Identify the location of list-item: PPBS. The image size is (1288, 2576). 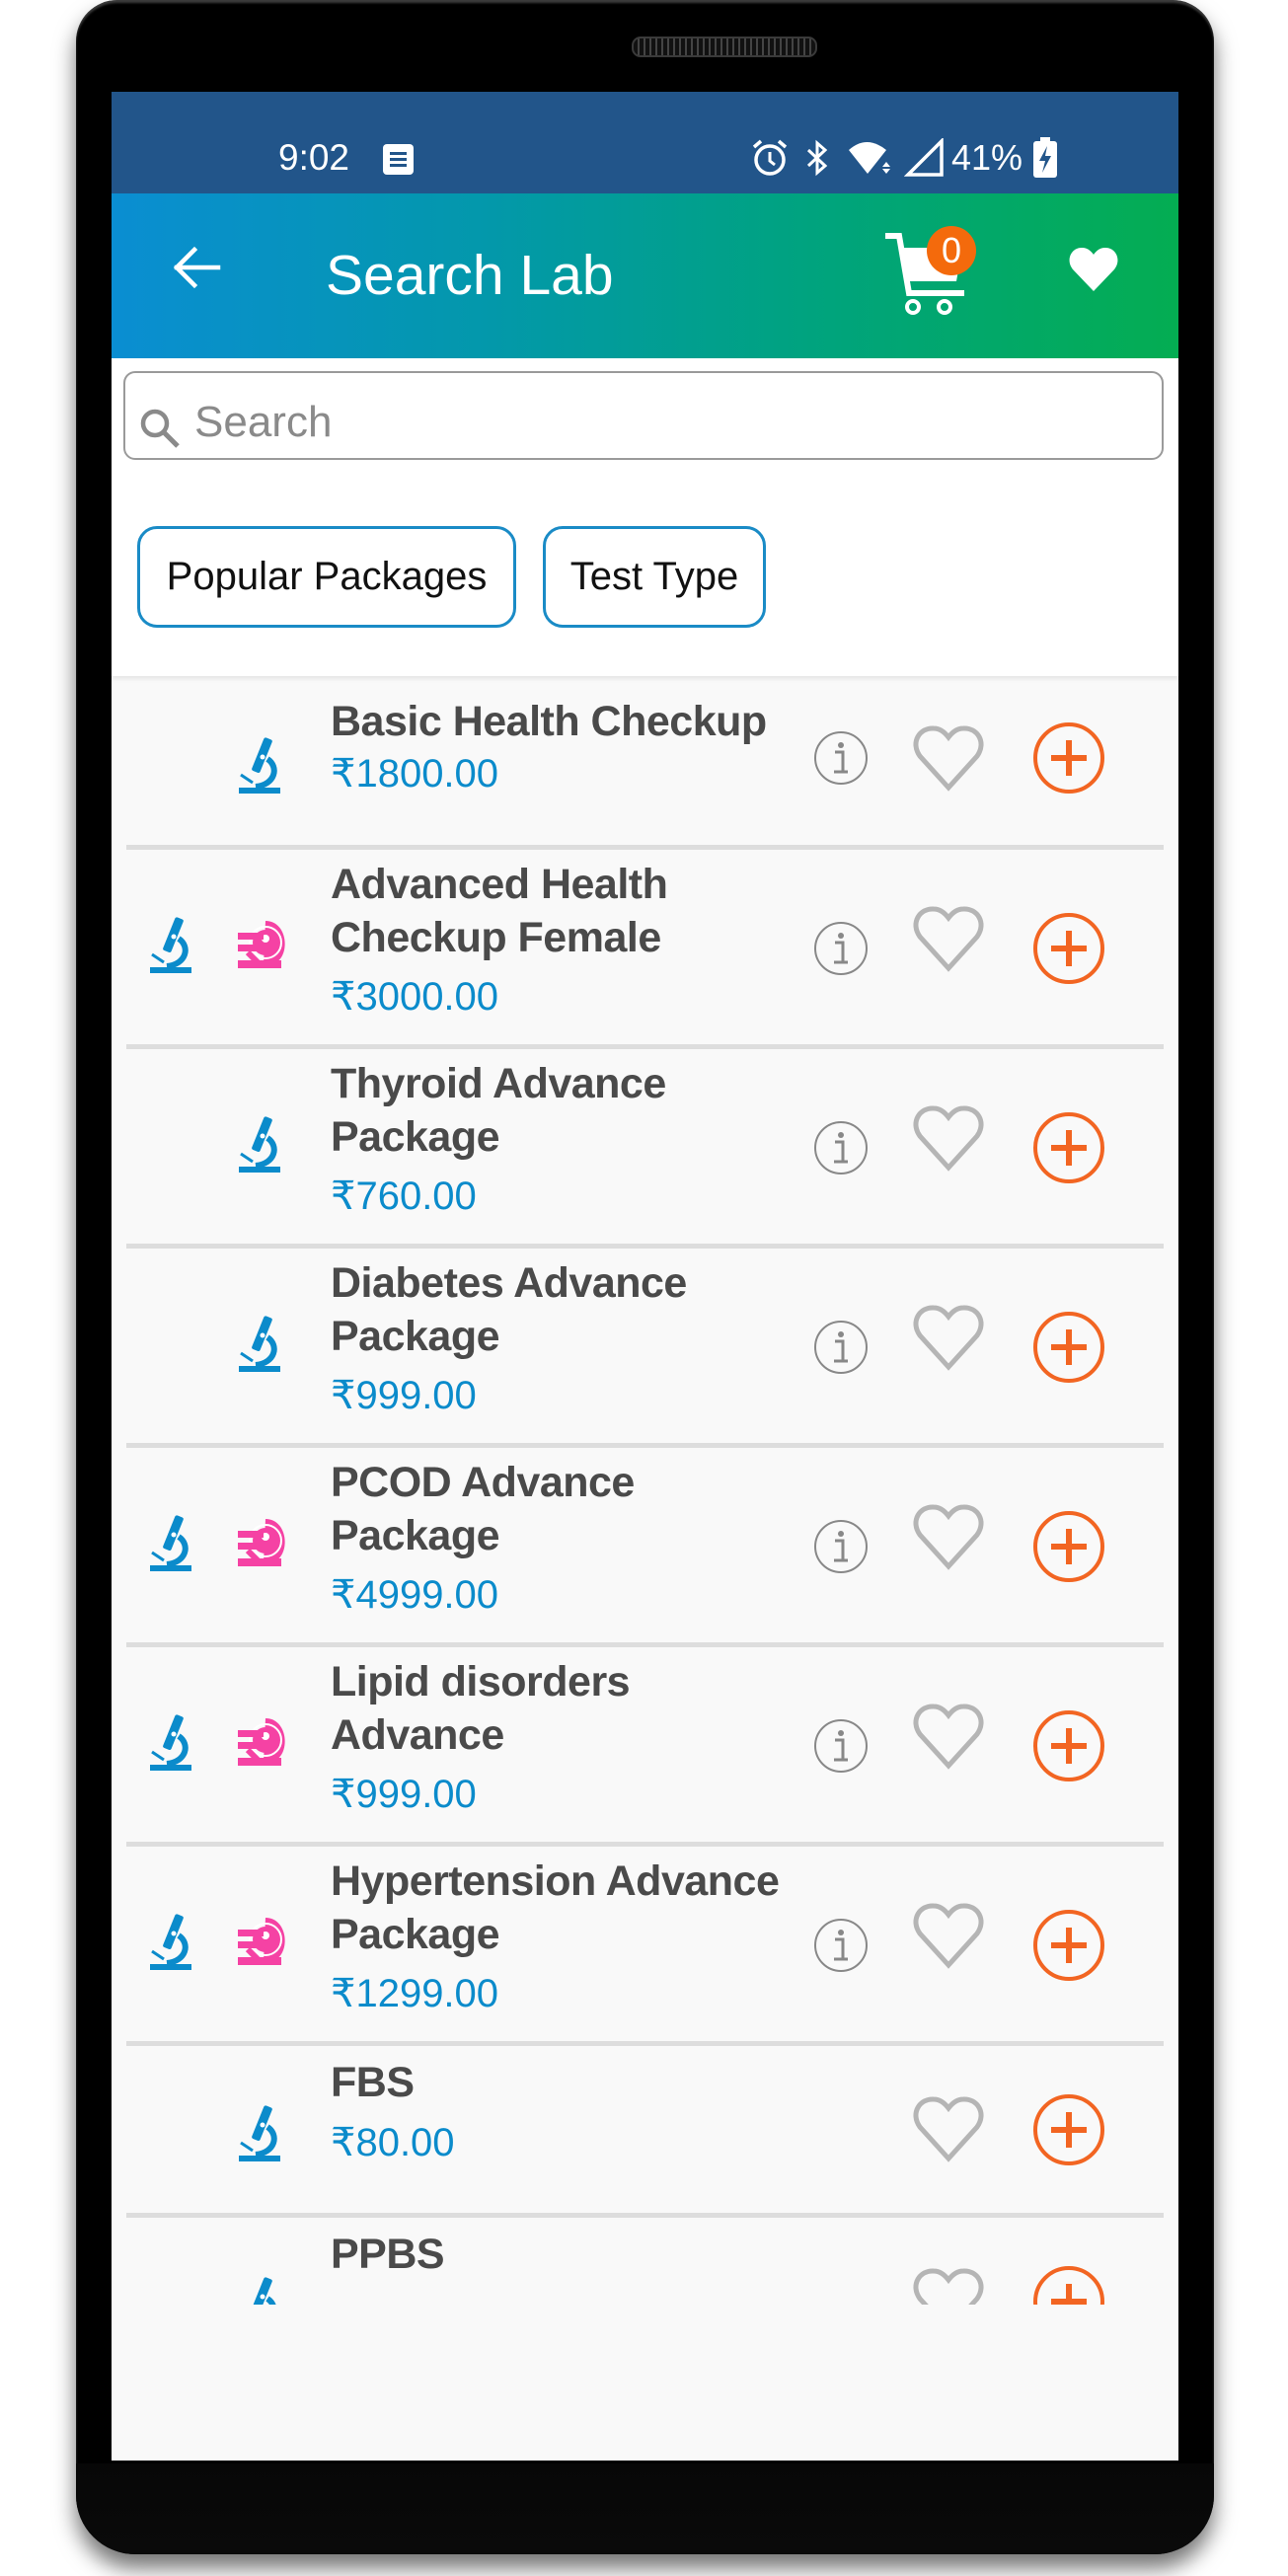
(645, 2261).